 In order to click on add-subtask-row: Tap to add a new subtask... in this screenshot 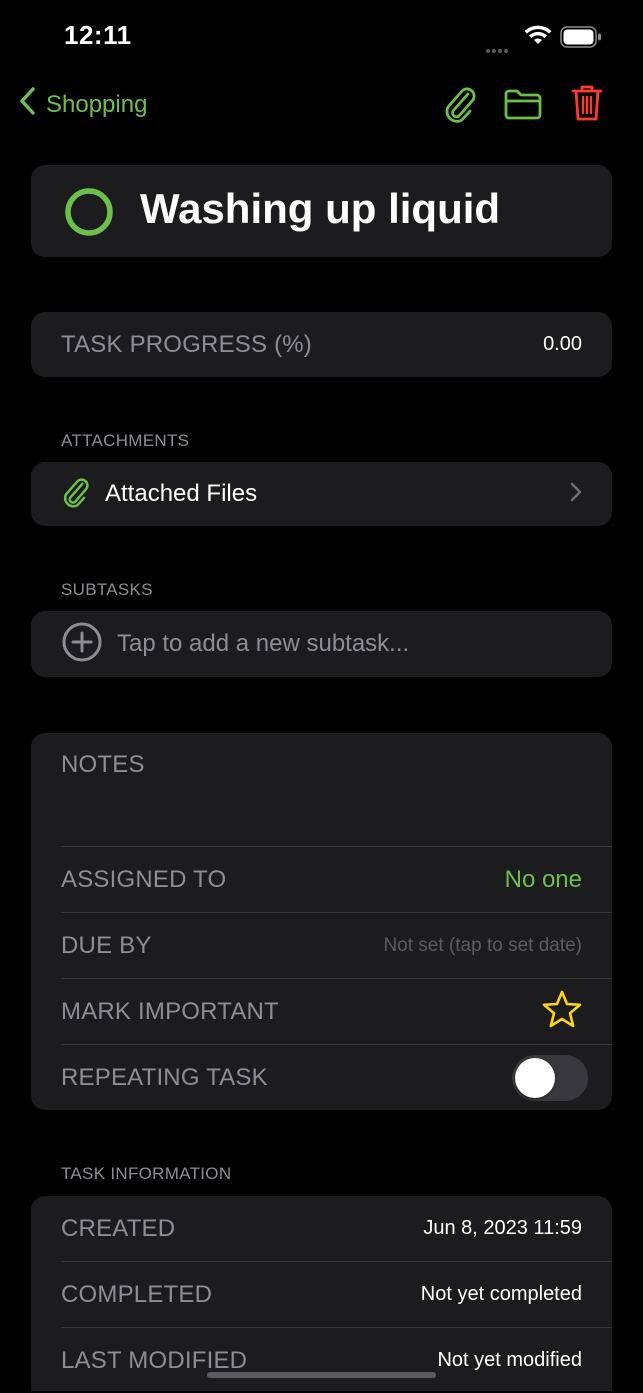, I will do `click(321, 644)`.